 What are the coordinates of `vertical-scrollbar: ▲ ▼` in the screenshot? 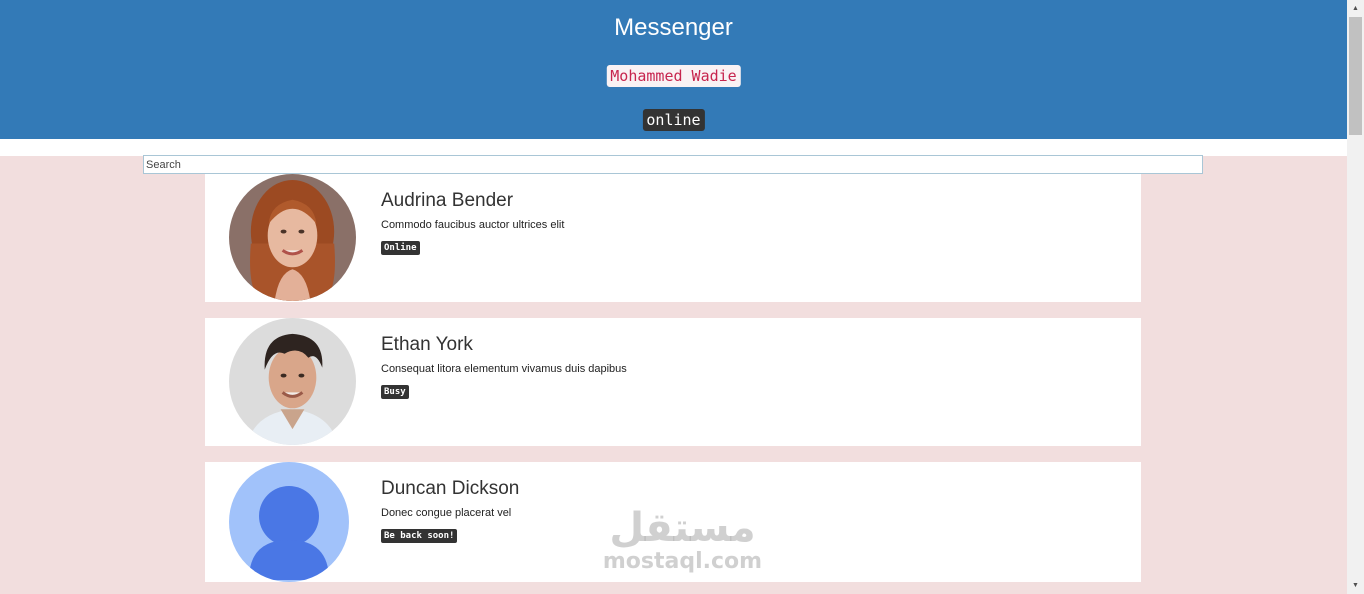 It's located at (1355, 297).